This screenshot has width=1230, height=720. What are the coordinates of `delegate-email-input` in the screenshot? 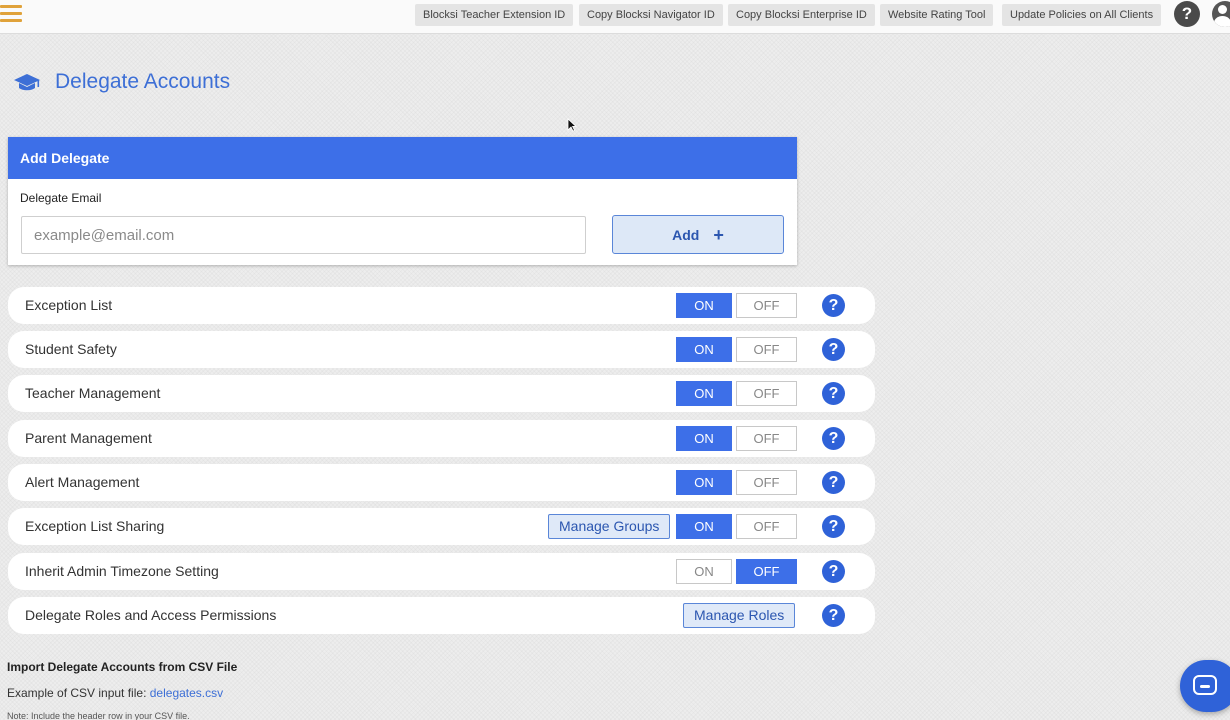 It's located at (303, 235).